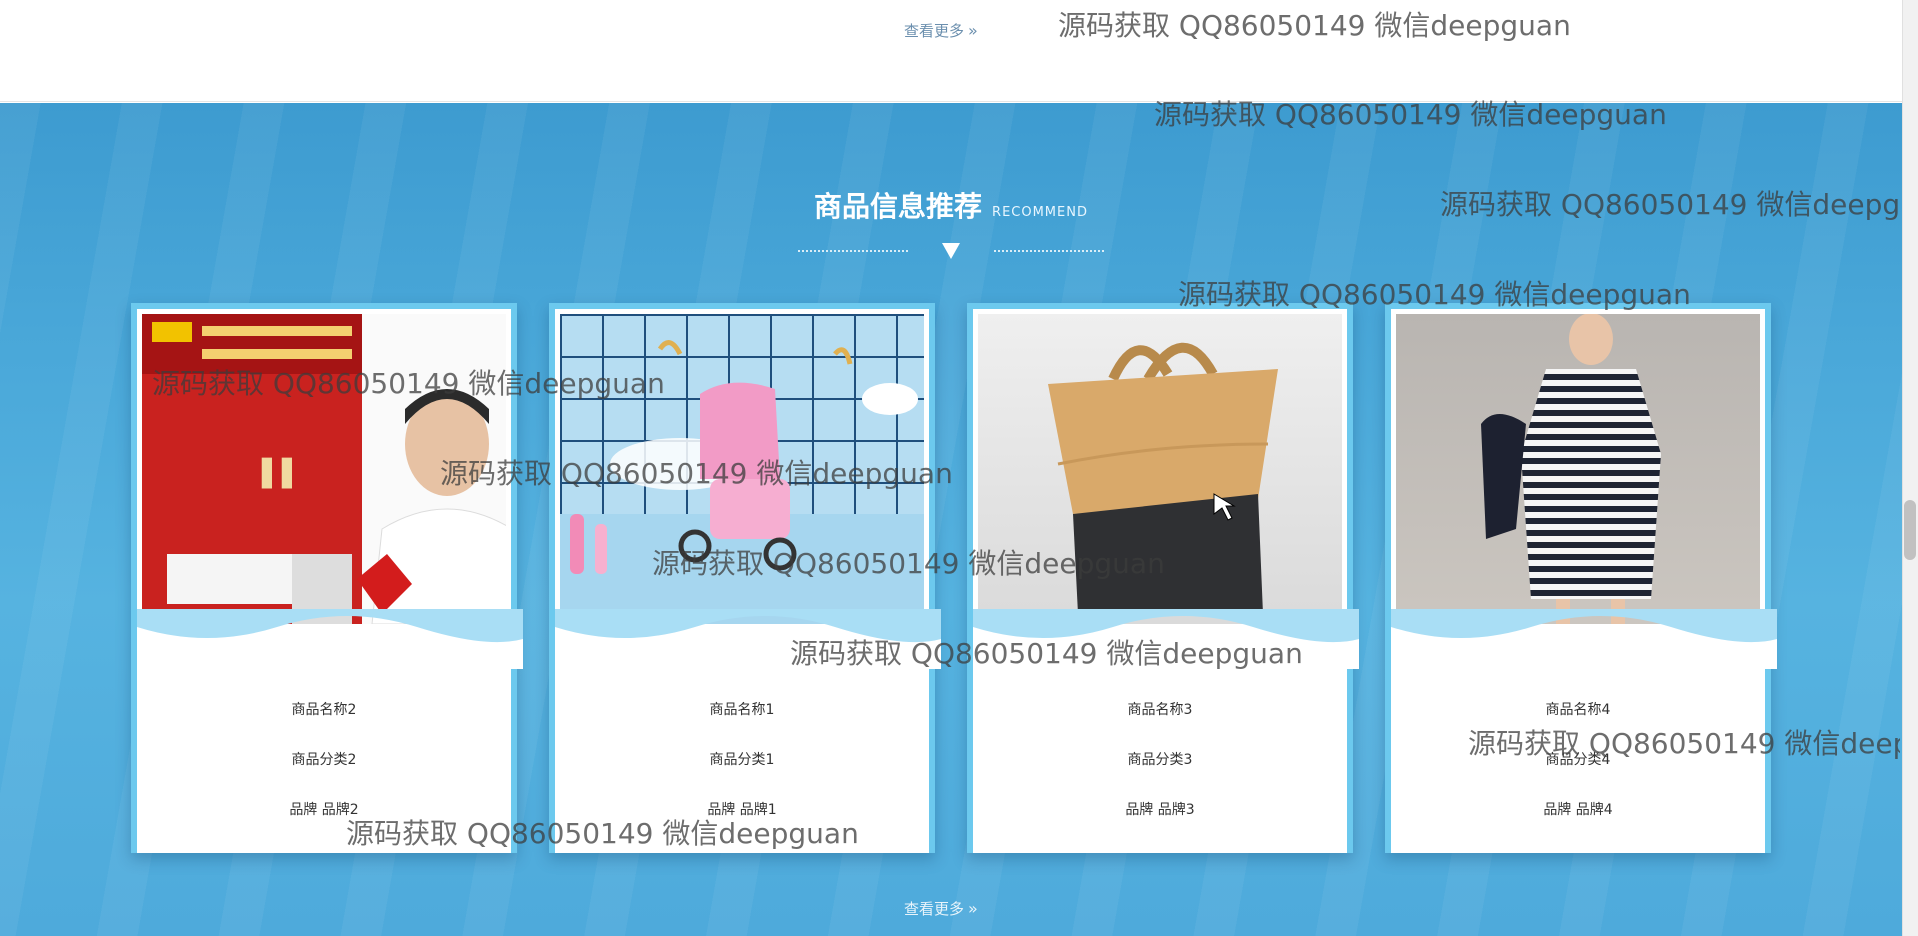 This screenshot has height=936, width=1918. I want to click on product-brand: 品牌 品牌1, so click(742, 810).